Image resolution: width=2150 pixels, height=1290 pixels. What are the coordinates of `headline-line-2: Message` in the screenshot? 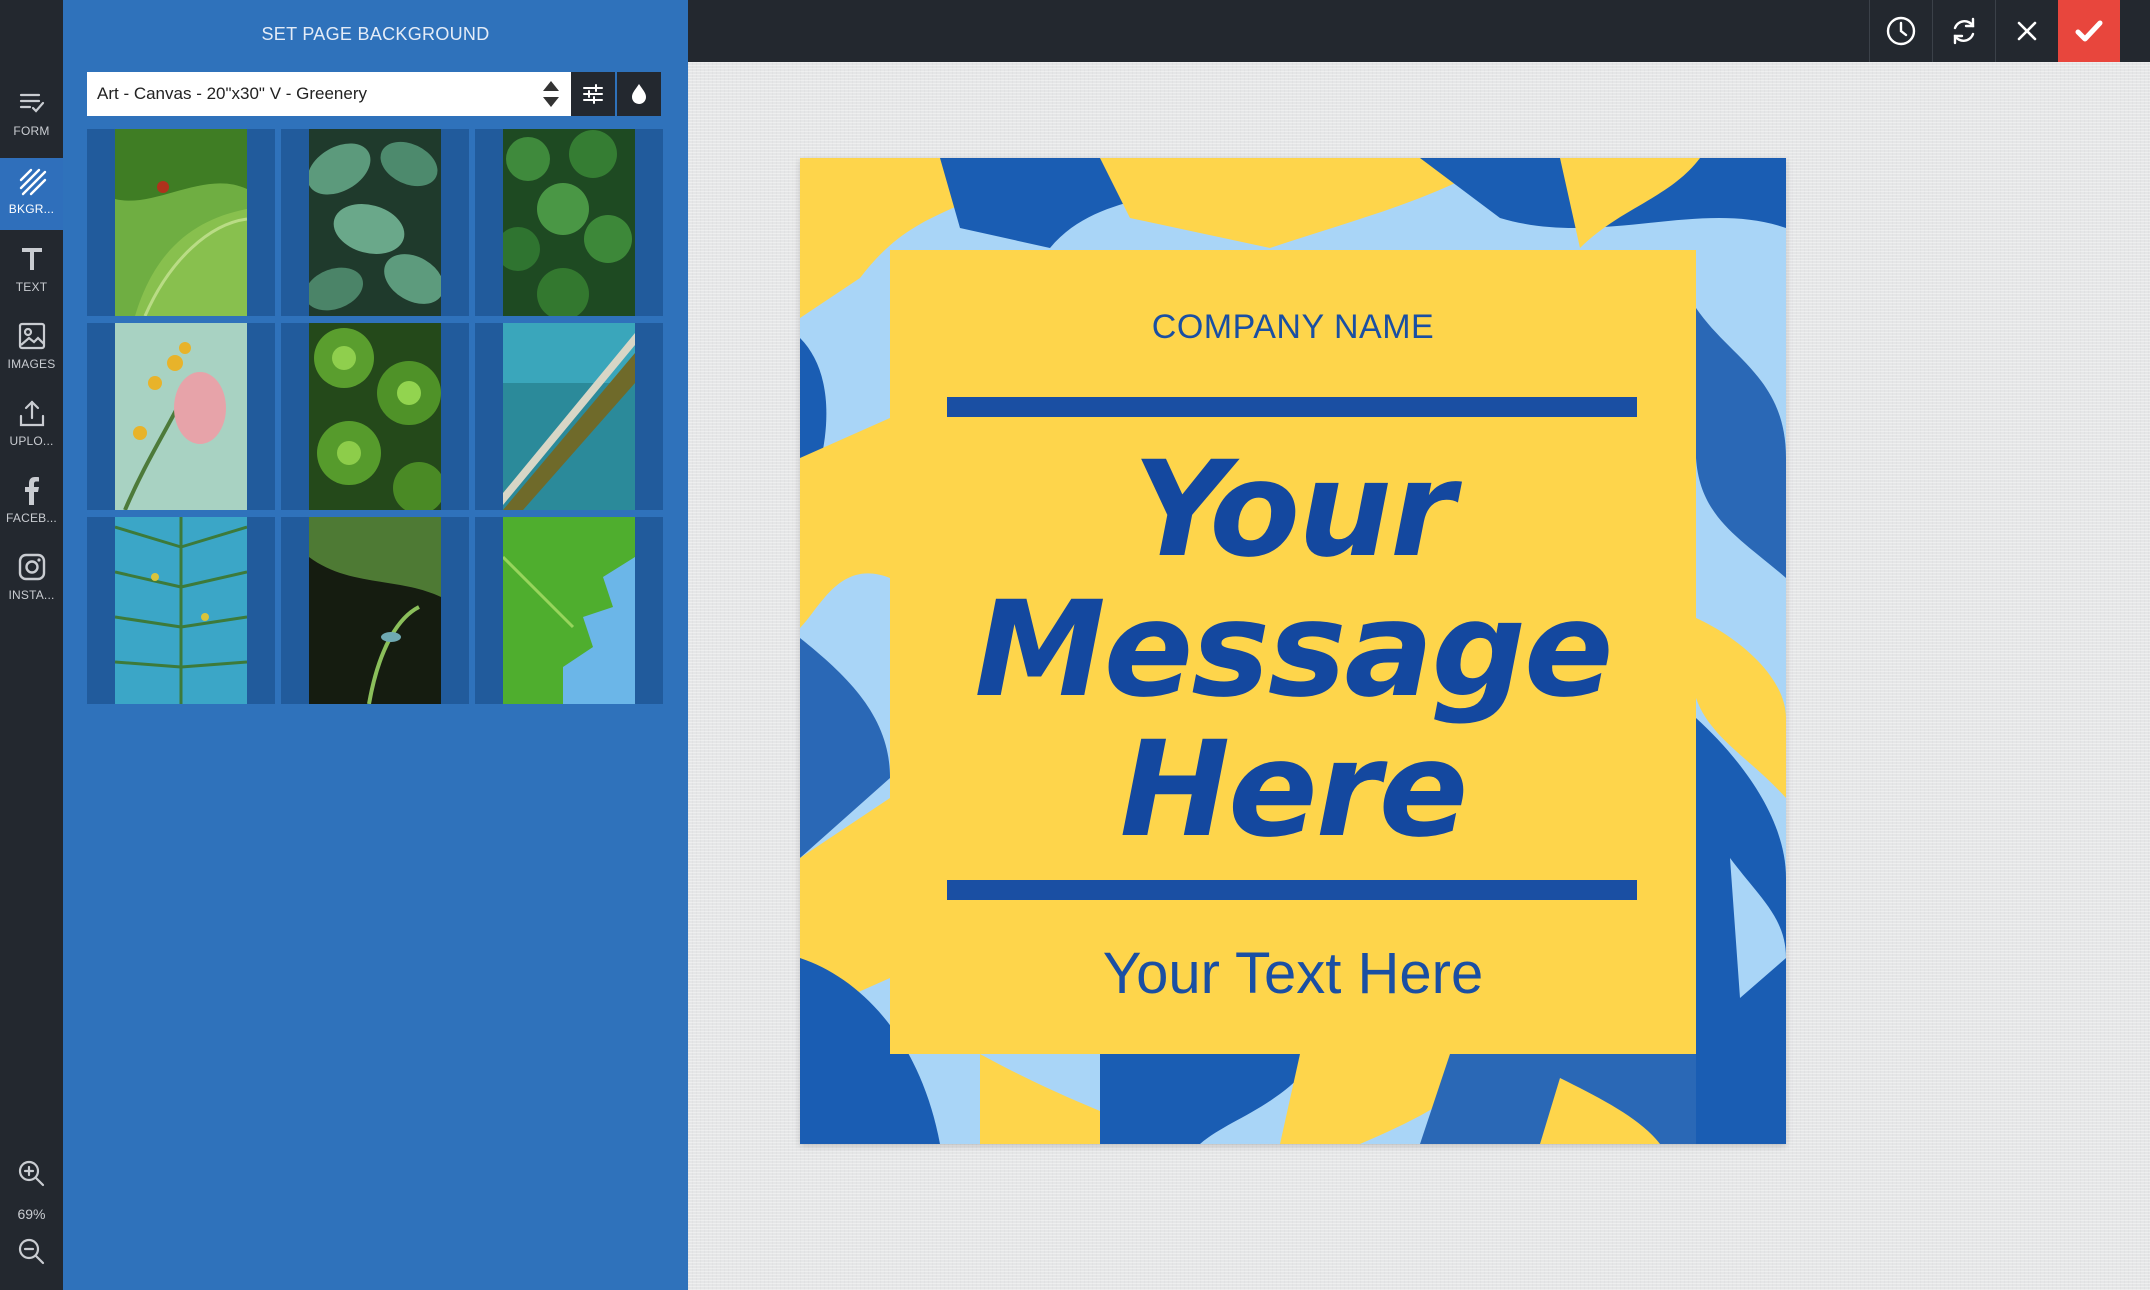 It's located at (1293, 650).